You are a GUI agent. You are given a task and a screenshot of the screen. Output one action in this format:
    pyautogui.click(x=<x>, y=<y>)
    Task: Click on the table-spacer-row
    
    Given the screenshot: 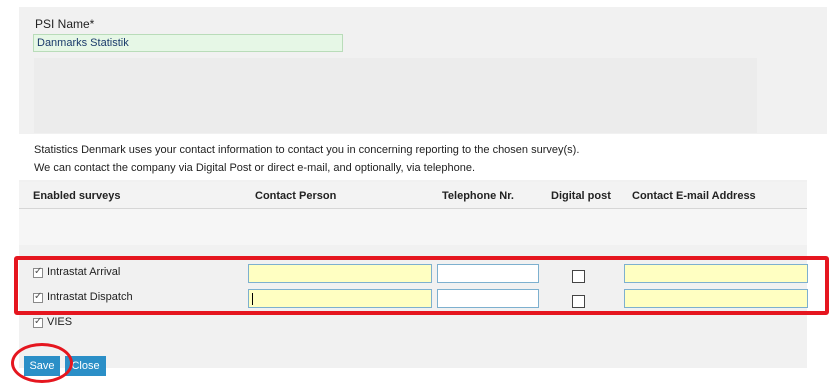 What is the action you would take?
    pyautogui.click(x=413, y=227)
    